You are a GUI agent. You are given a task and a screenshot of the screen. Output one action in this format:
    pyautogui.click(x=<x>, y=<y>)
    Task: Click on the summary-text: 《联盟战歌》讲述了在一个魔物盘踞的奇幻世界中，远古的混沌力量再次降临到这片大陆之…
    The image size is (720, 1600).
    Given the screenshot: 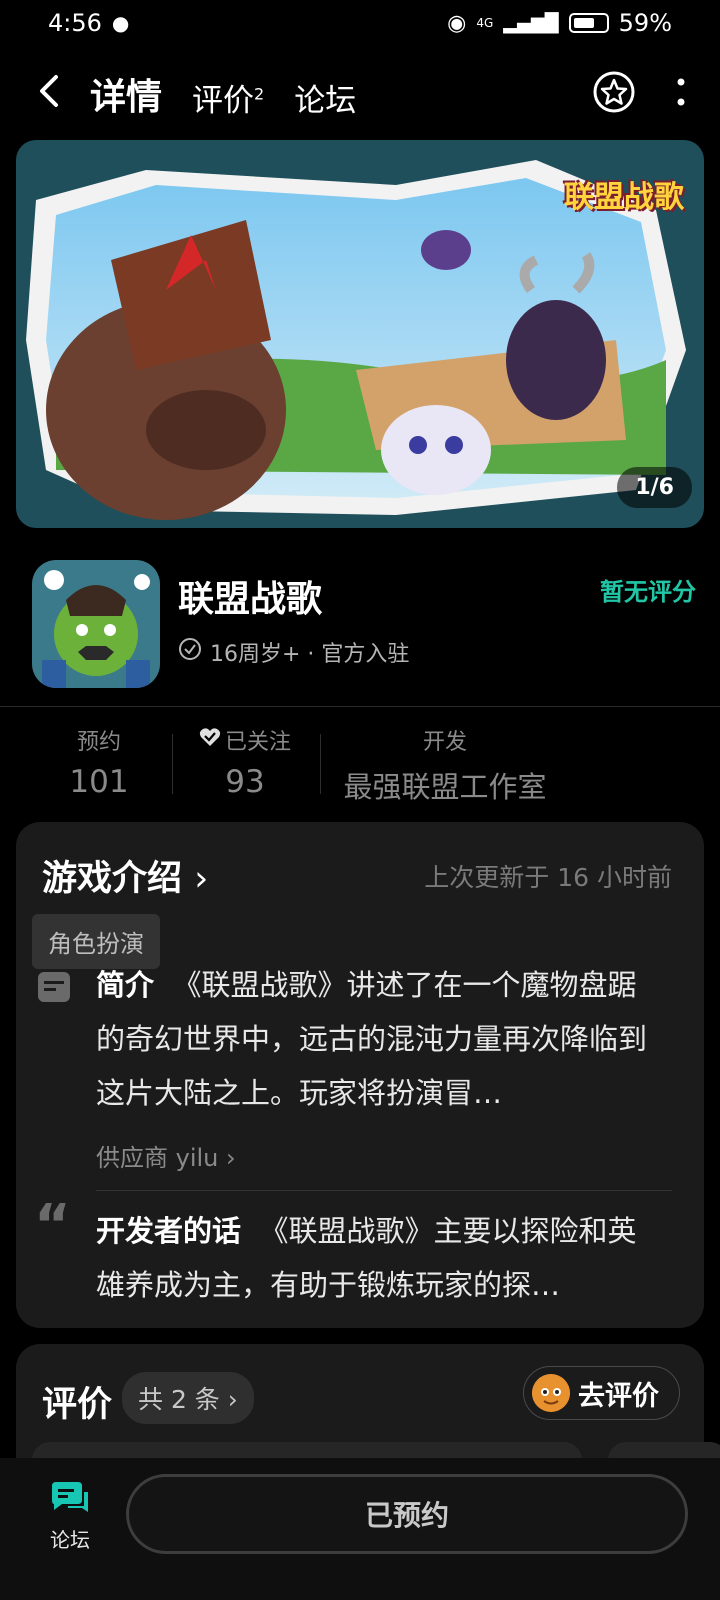 What is the action you would take?
    pyautogui.click(x=372, y=1039)
    